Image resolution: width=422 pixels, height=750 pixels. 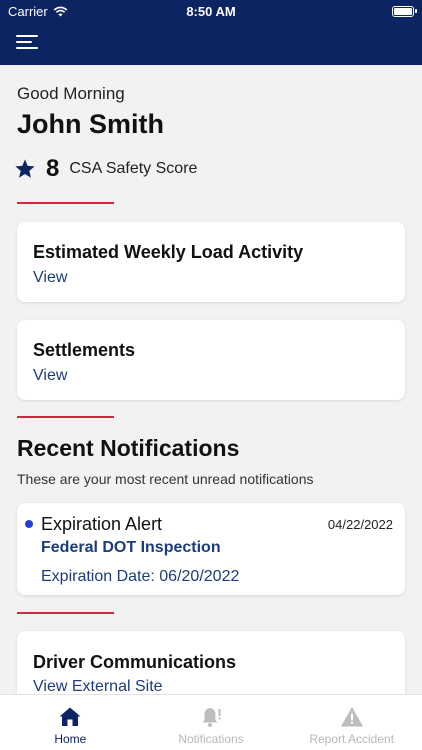 What do you see at coordinates (211, 360) in the screenshot?
I see `settlements-card: Settlements View` at bounding box center [211, 360].